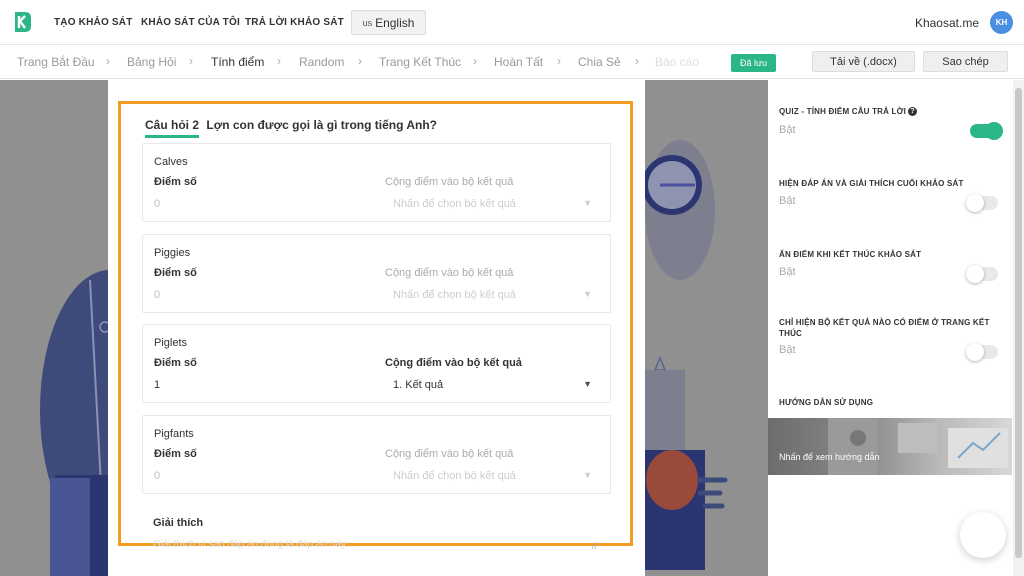 This screenshot has width=1024, height=576. What do you see at coordinates (829, 457) in the screenshot?
I see `guide-cta: Nhấn để xem hướng dẫn` at bounding box center [829, 457].